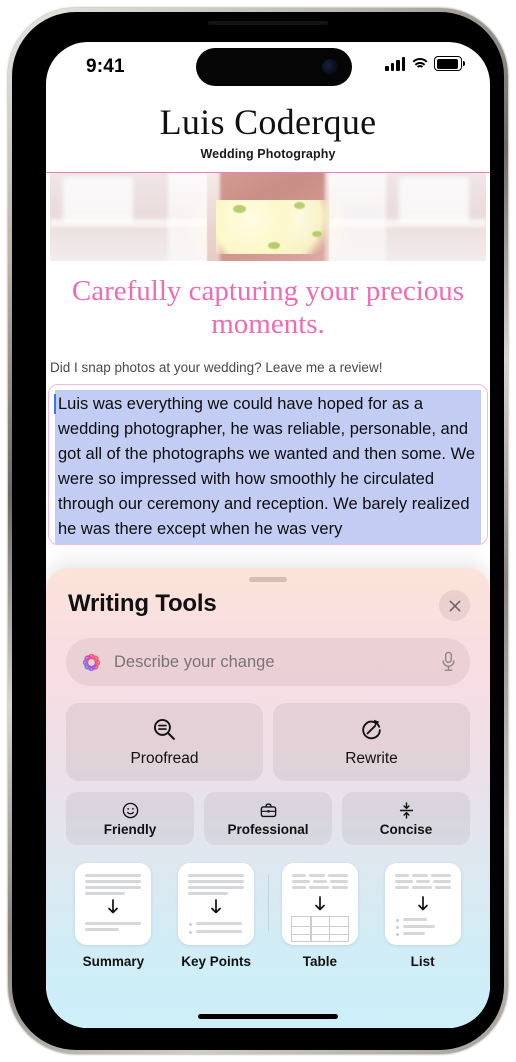  What do you see at coordinates (268, 742) in the screenshot?
I see `primary-actions-row: Proofread Rewrite` at bounding box center [268, 742].